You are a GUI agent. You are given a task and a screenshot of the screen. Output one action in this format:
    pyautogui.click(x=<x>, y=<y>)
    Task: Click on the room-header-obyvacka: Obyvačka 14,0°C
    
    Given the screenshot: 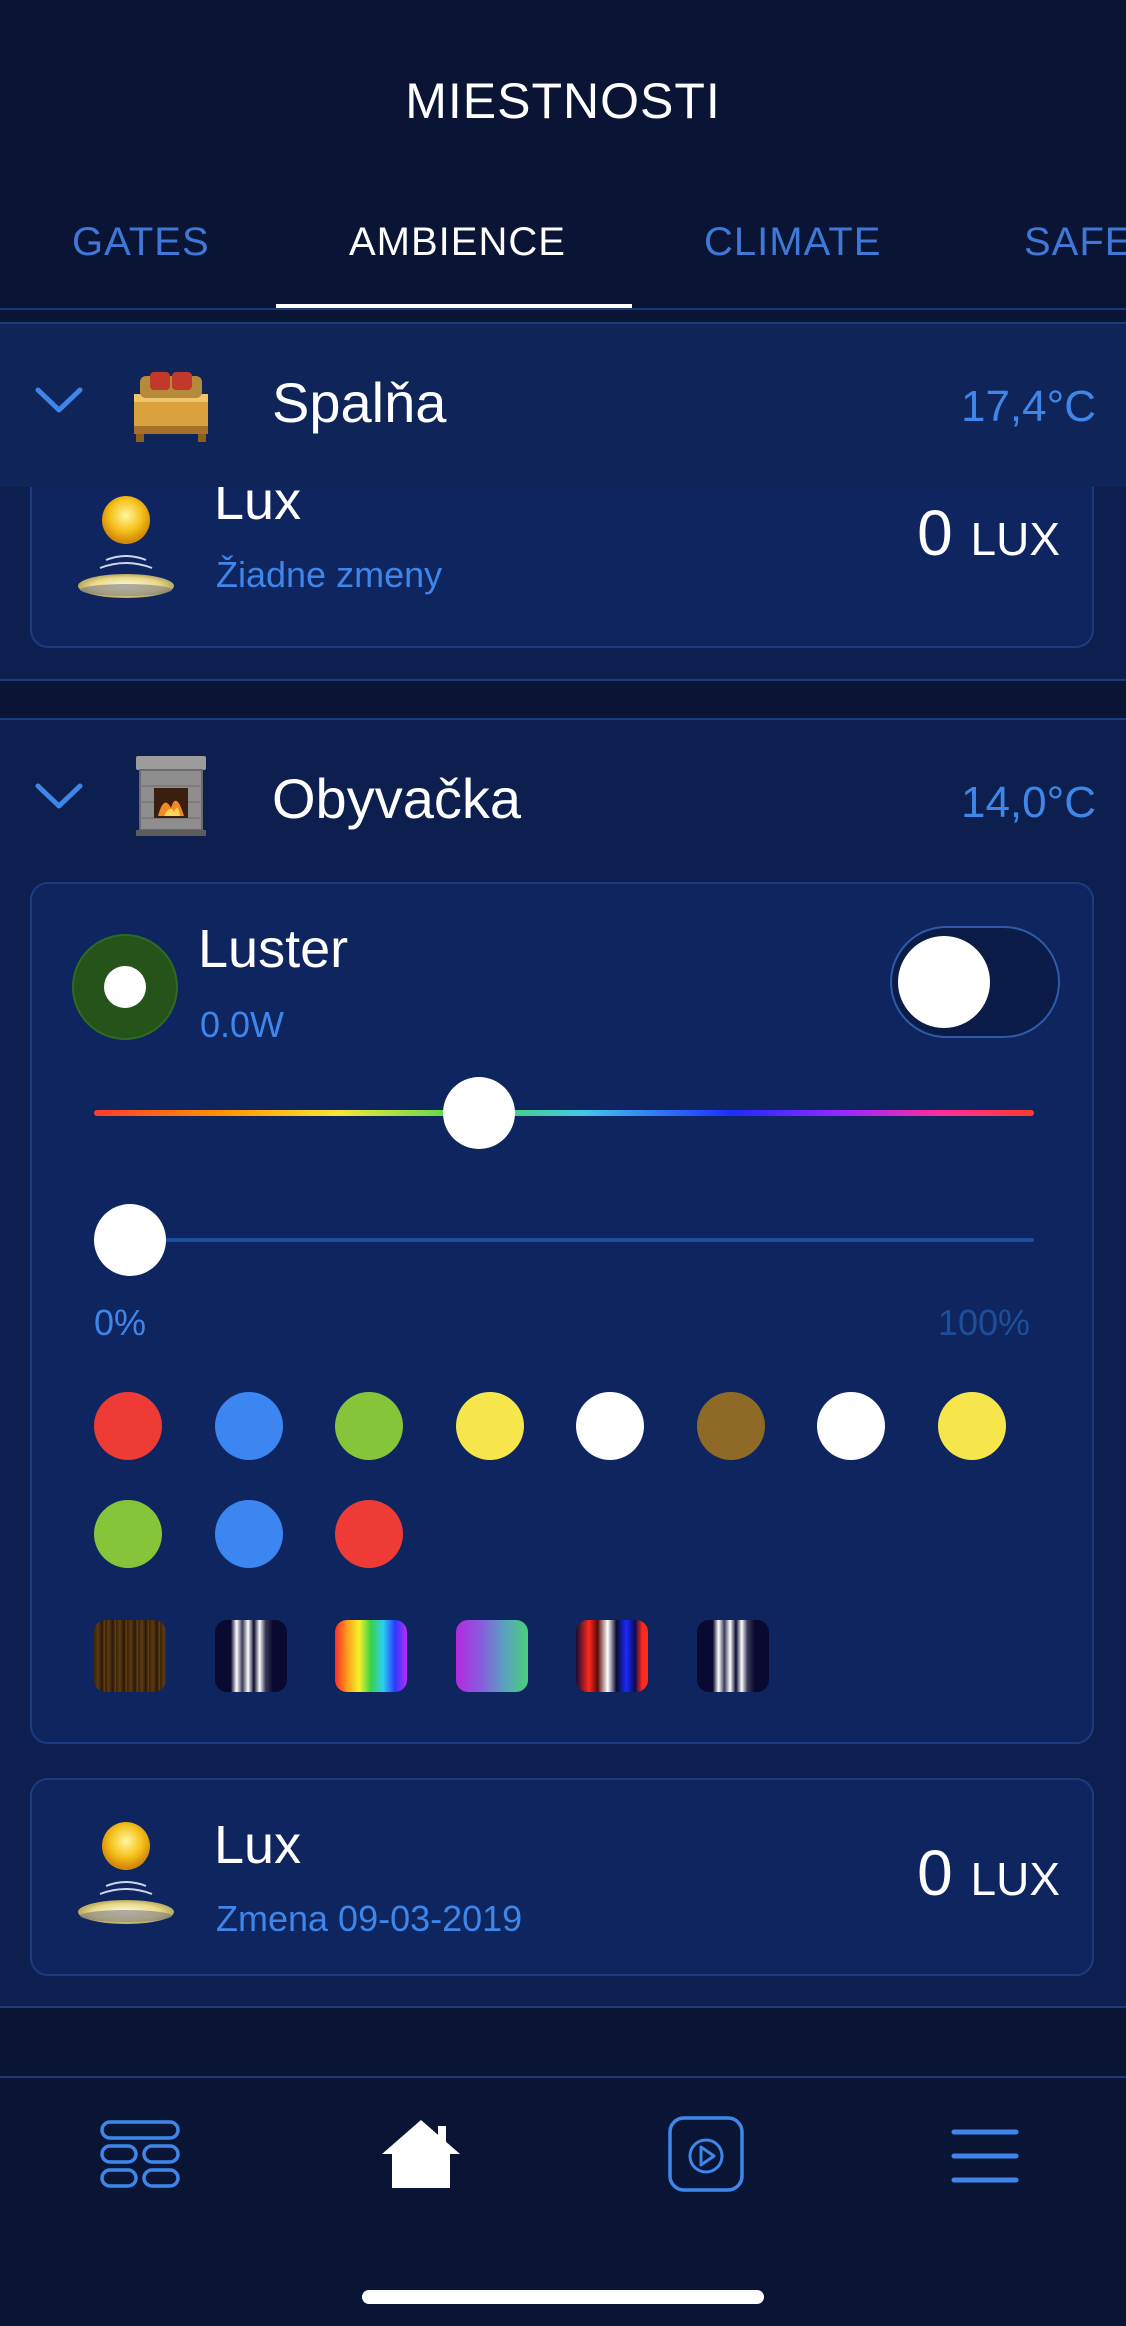 What is the action you would take?
    pyautogui.click(x=563, y=800)
    